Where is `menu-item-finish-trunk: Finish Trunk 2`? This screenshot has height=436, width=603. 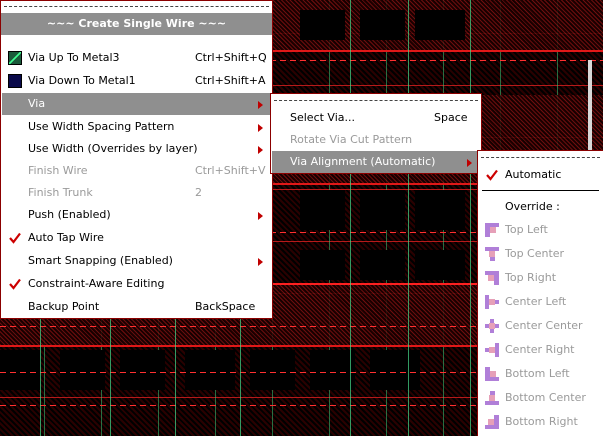
menu-item-finish-trunk: Finish Trunk 2 is located at coordinates (136, 193).